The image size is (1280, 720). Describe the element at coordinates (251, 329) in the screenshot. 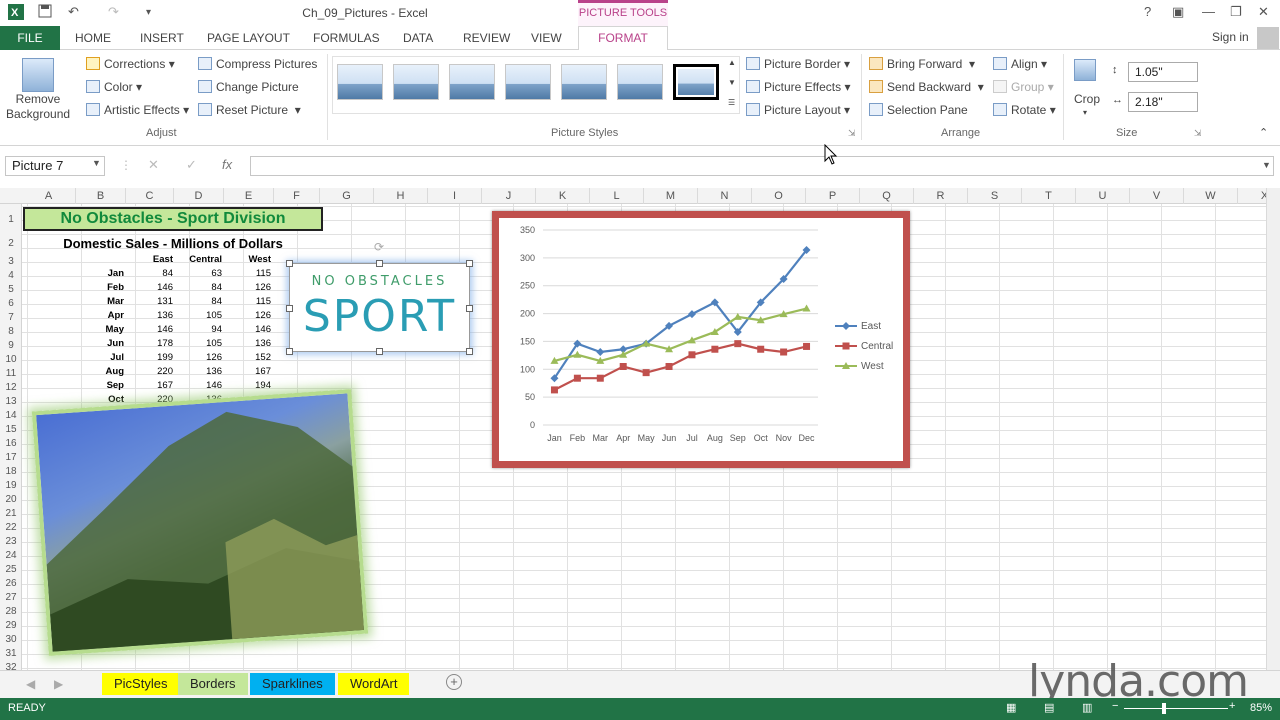

I see `west-cell: 146` at that location.